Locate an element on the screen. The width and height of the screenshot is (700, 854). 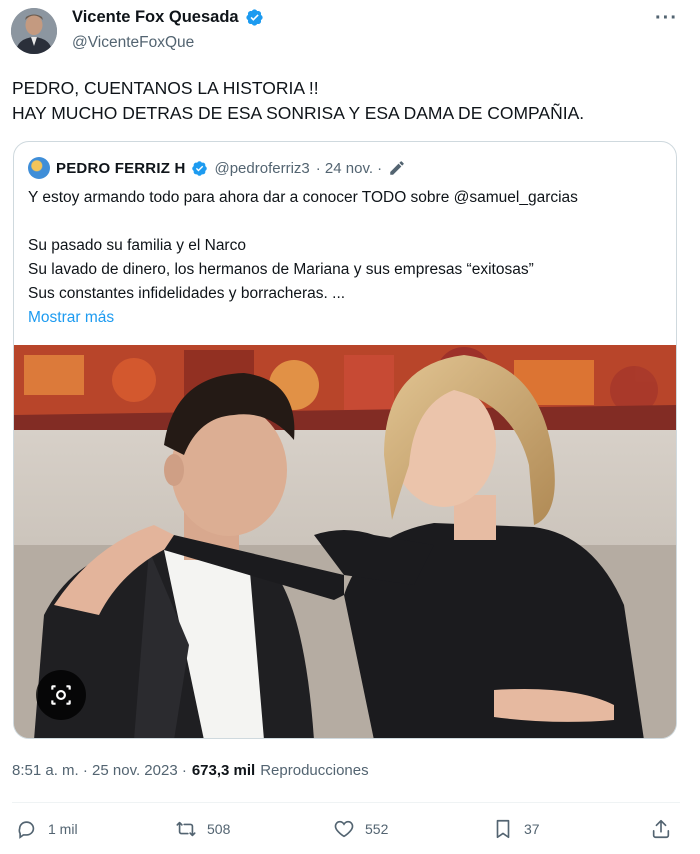
reply-count: 1 mil is located at coordinates (63, 829).